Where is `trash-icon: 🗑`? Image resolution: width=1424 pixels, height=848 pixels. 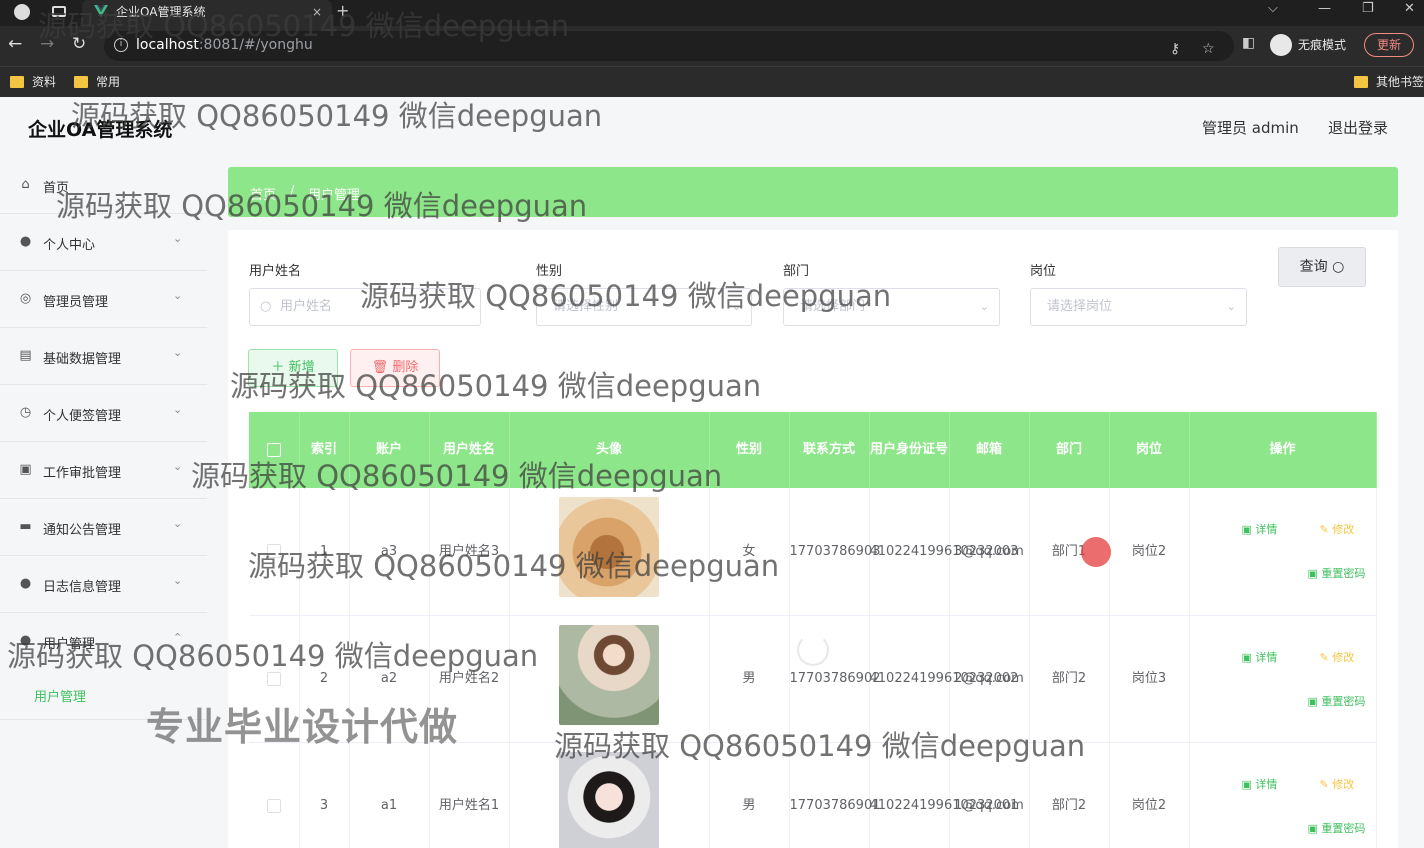 trash-icon: 🗑 is located at coordinates (382, 367).